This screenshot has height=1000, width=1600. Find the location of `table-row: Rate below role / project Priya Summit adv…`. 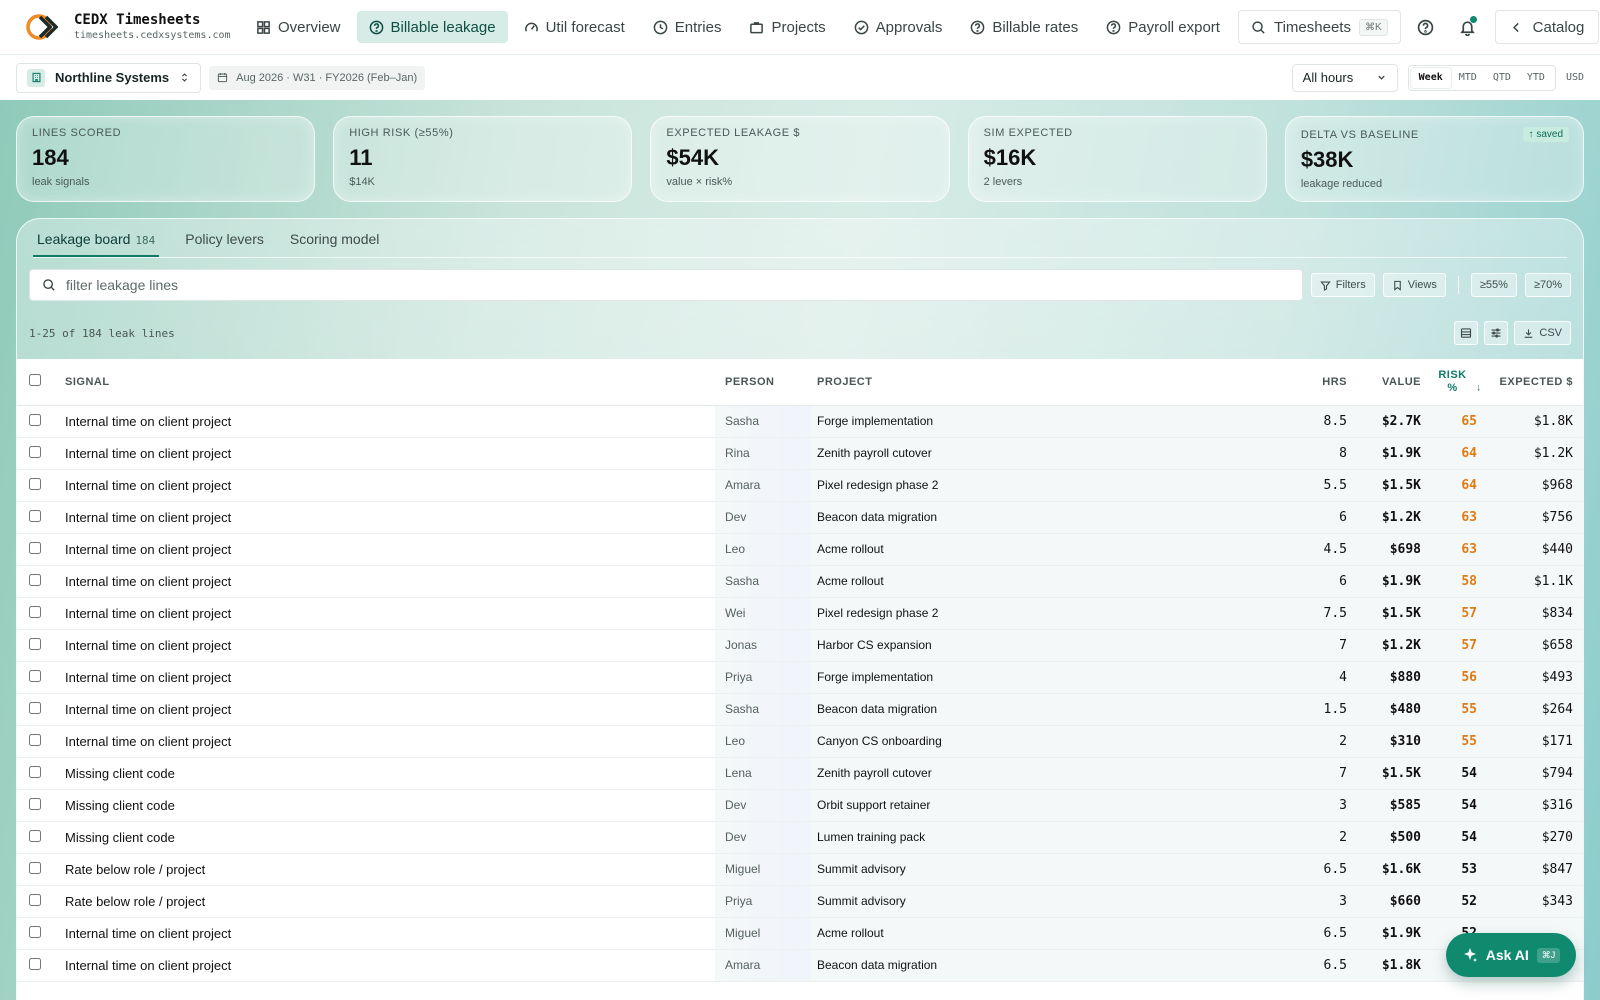

table-row: Rate below role / project Priya Summit adv… is located at coordinates (800, 901).